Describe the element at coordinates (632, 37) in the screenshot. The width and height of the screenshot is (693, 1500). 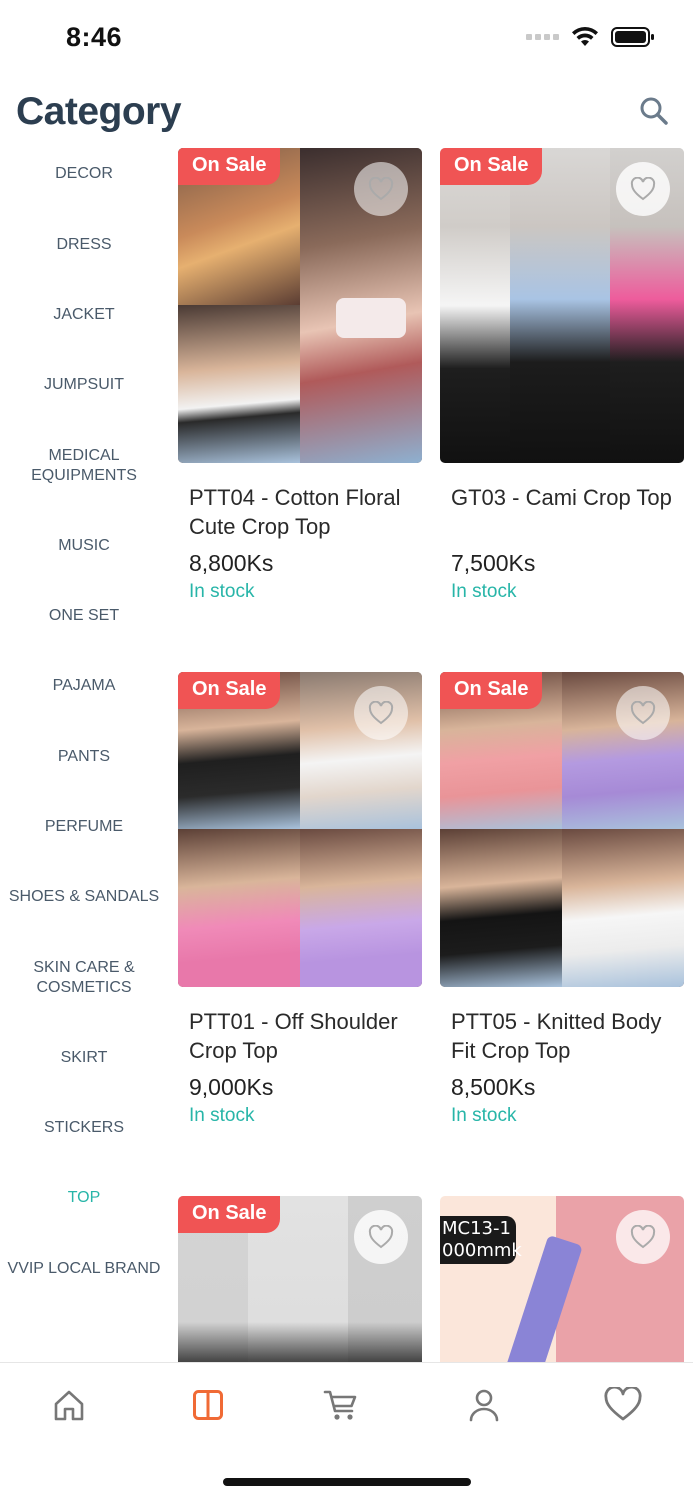
I see `battery-icon` at that location.